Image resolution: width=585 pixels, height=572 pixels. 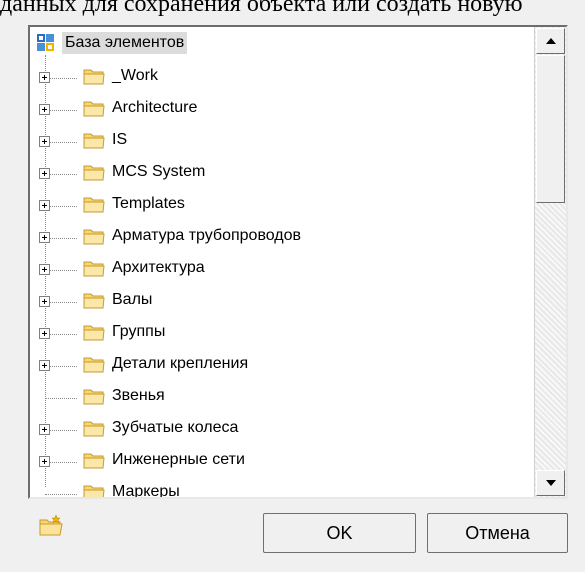 What do you see at coordinates (280, 175) in the screenshot?
I see `tree-item: MCS System` at bounding box center [280, 175].